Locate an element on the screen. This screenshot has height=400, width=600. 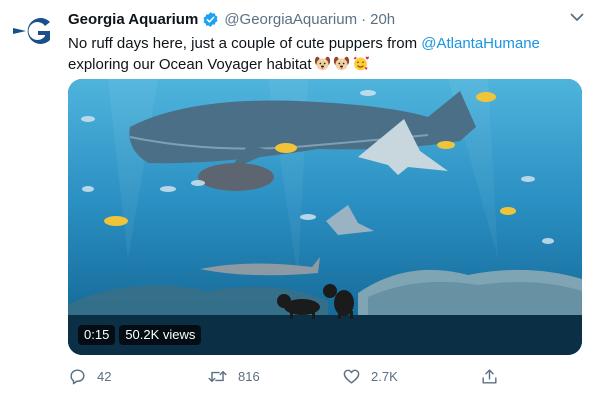
verified-badge-icon is located at coordinates (210, 19).